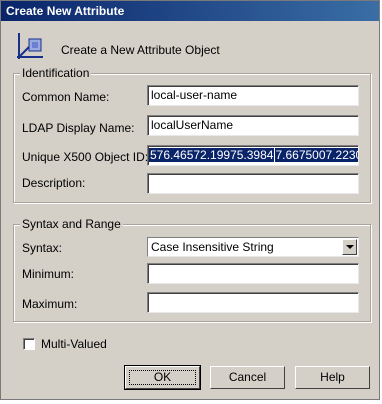  What do you see at coordinates (85, 157) in the screenshot?
I see `x500-oid-label: Unique X500 Object ID:` at bounding box center [85, 157].